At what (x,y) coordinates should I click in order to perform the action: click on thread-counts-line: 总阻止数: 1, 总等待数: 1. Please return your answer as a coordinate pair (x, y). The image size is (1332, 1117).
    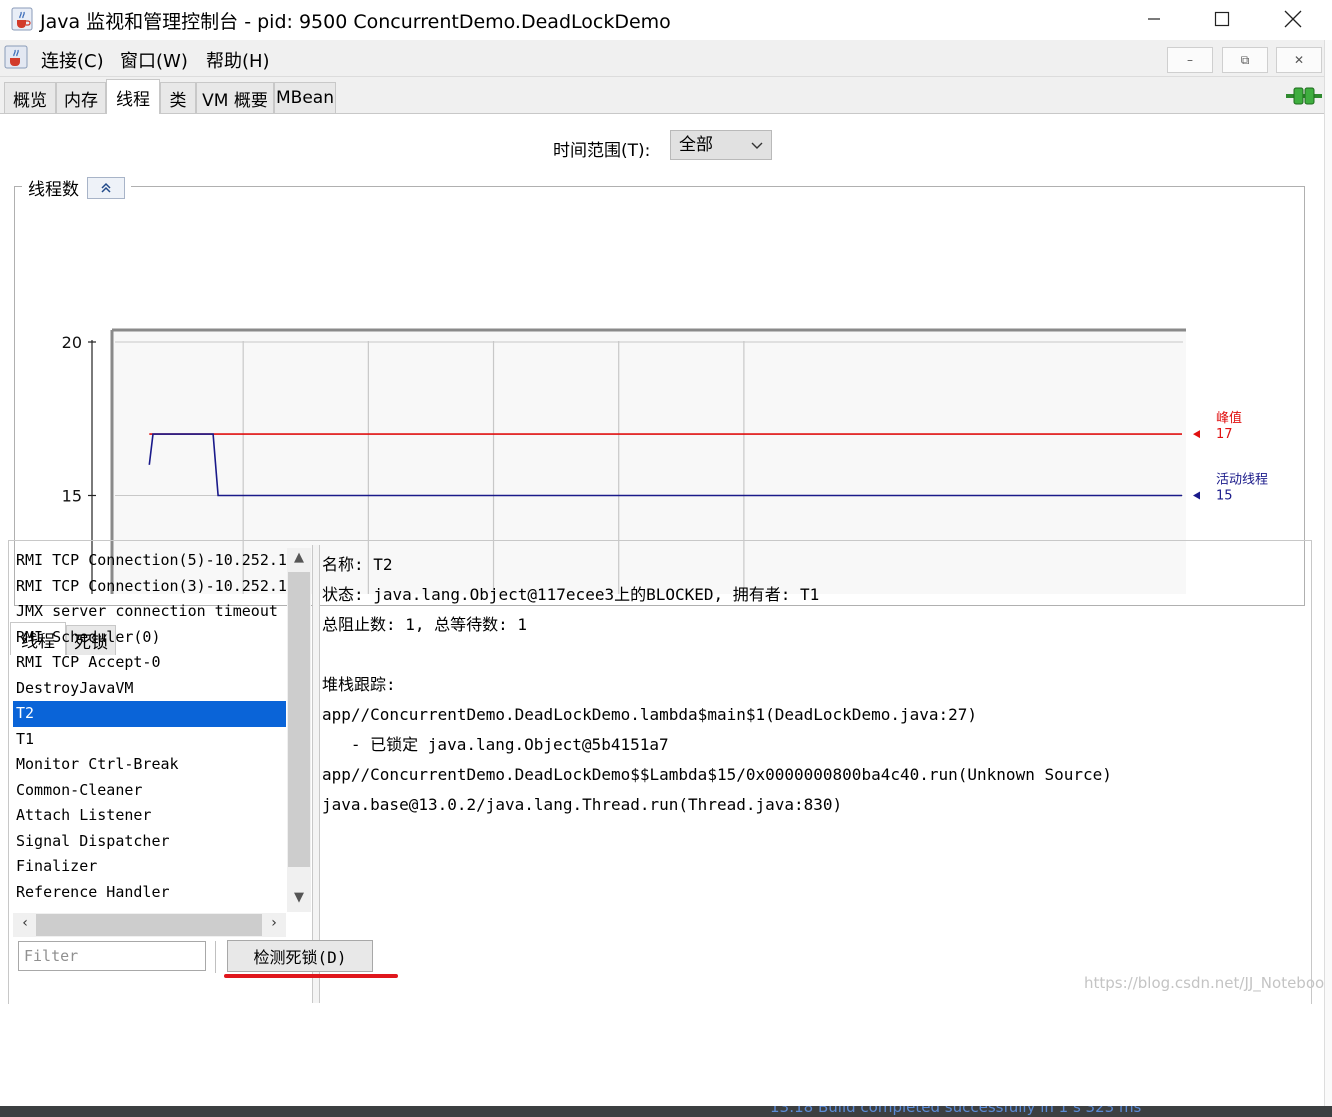
    Looking at the image, I should click on (425, 624).